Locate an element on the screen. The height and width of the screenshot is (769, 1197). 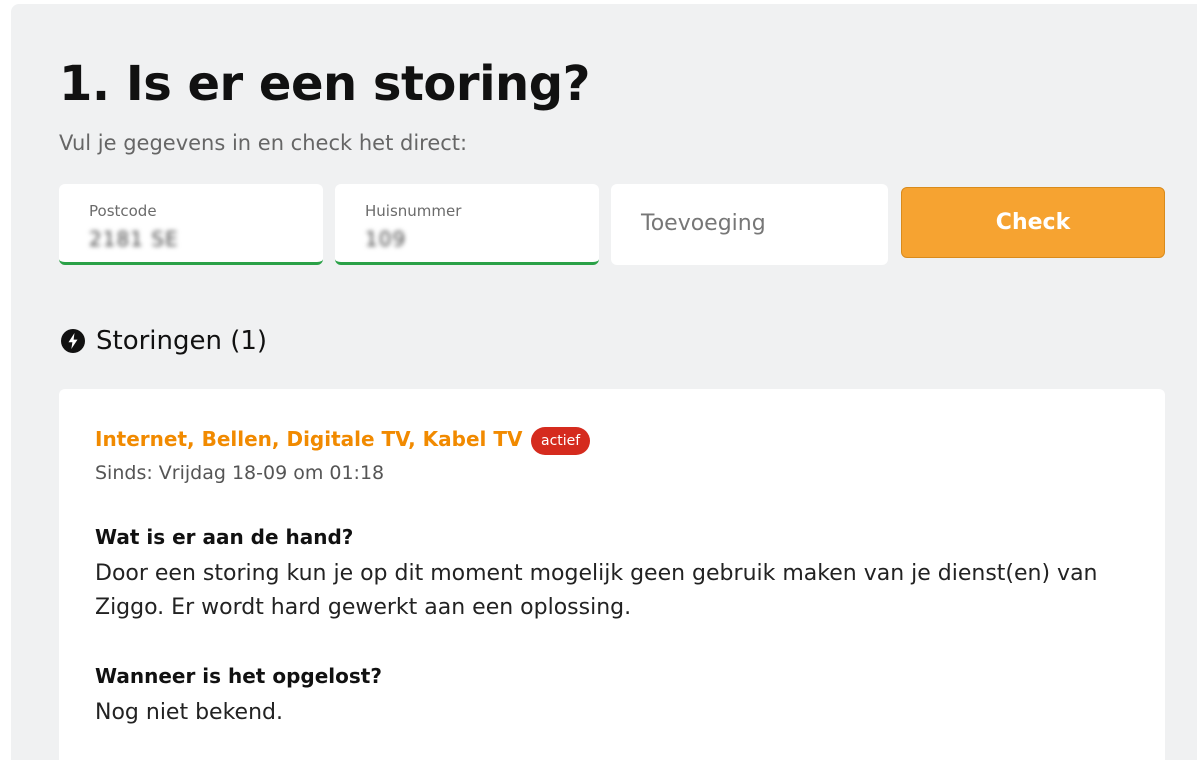
check-button: Check is located at coordinates (1033, 222).